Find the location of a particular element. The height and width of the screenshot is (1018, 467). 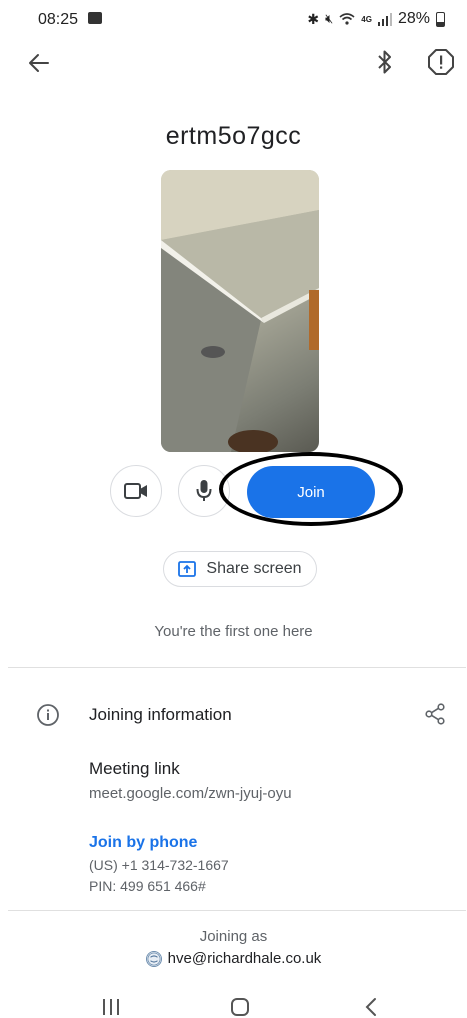

account-email: hve@richardhale.co.uk is located at coordinates (244, 958).